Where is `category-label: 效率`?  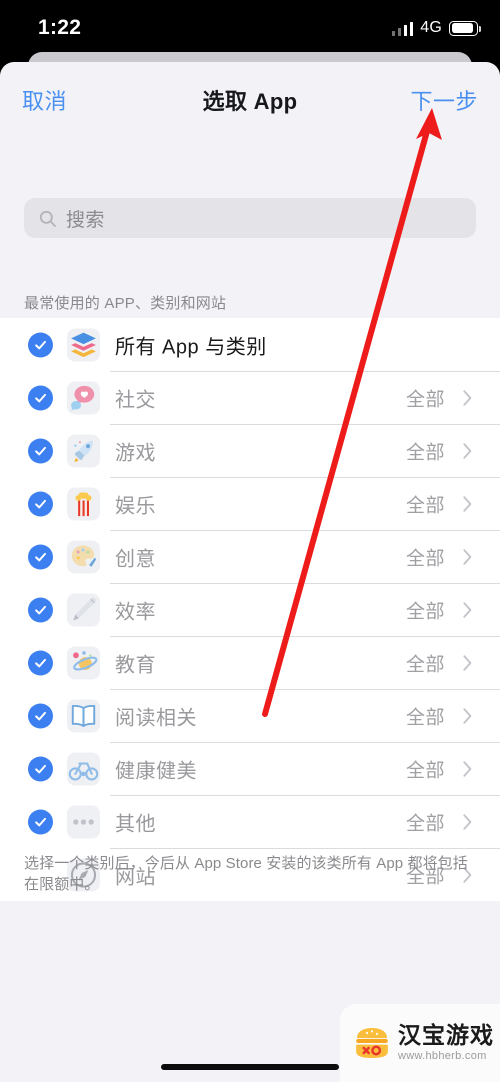
category-label: 效率 is located at coordinates (135, 612).